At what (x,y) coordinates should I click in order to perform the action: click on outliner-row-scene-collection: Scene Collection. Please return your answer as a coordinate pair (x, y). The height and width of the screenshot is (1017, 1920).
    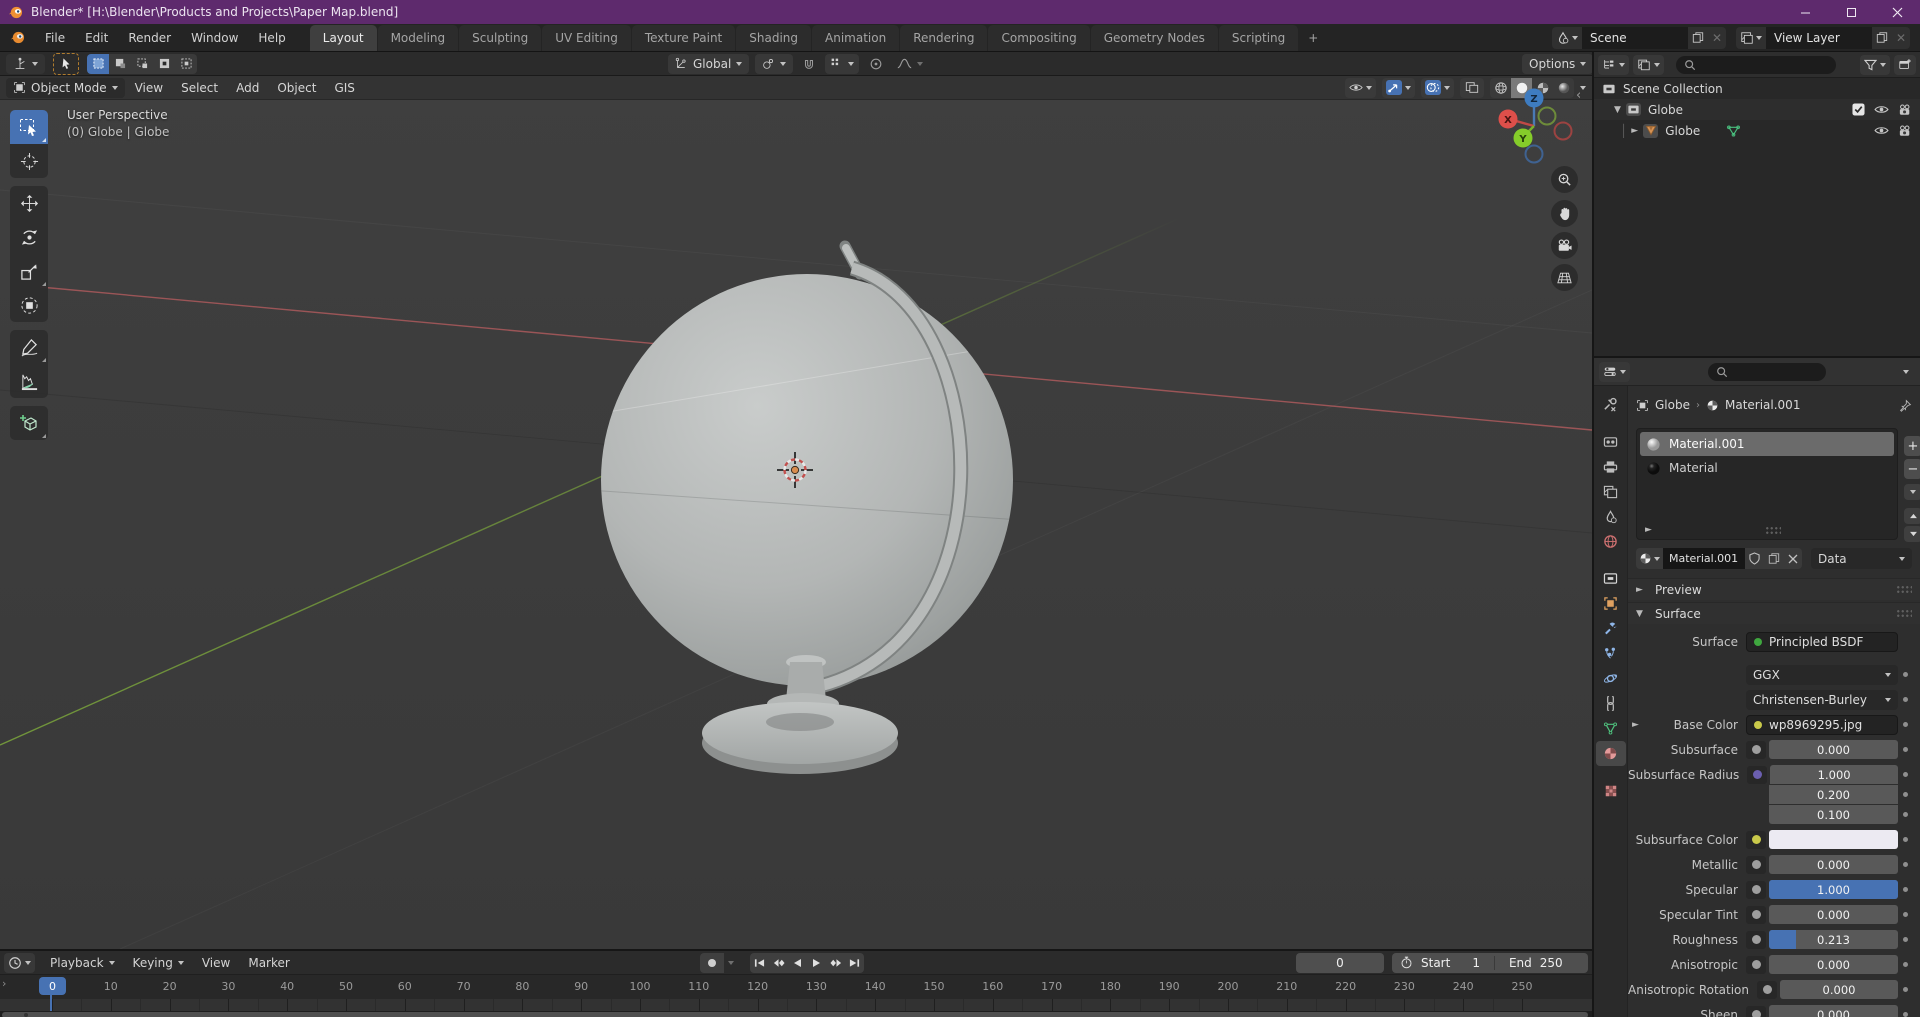
    Looking at the image, I should click on (1757, 88).